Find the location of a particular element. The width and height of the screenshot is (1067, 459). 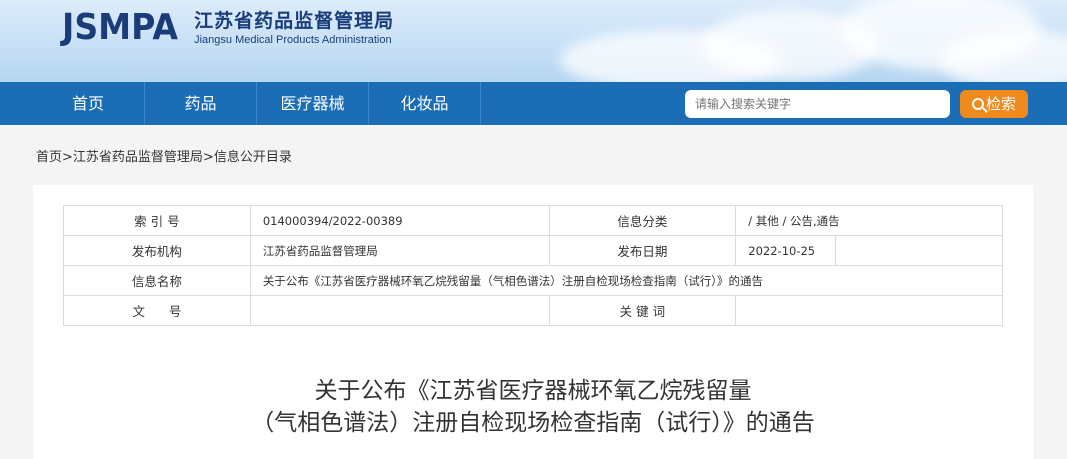

breadcrumb: 首页>江苏省药品监督管理局>信息公开目录 is located at coordinates (164, 155).